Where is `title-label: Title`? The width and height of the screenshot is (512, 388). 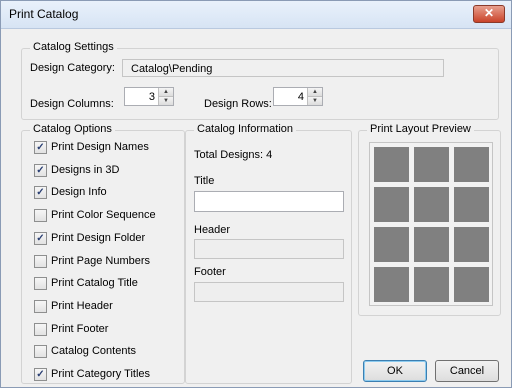
title-label: Title is located at coordinates (204, 181).